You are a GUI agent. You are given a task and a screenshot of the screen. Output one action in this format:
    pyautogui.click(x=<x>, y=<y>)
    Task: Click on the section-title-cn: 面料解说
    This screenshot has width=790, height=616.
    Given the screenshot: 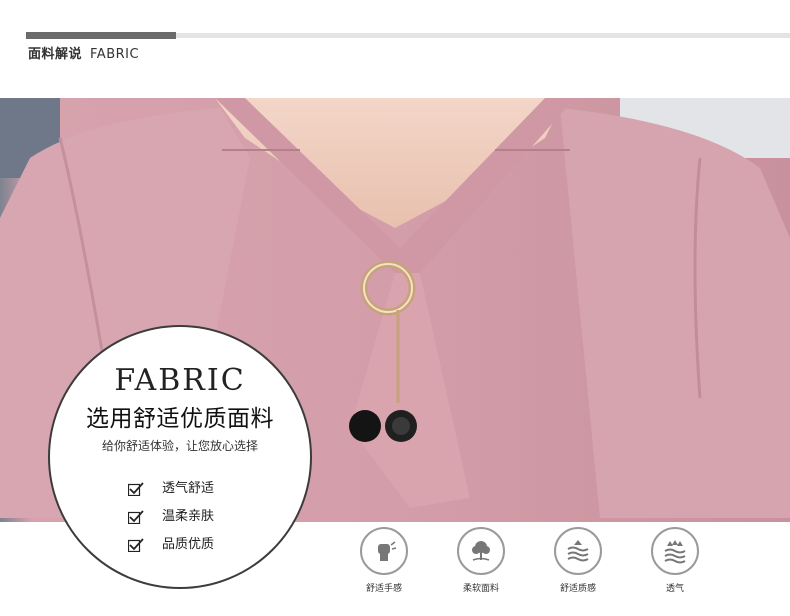 What is the action you would take?
    pyautogui.click(x=55, y=54)
    